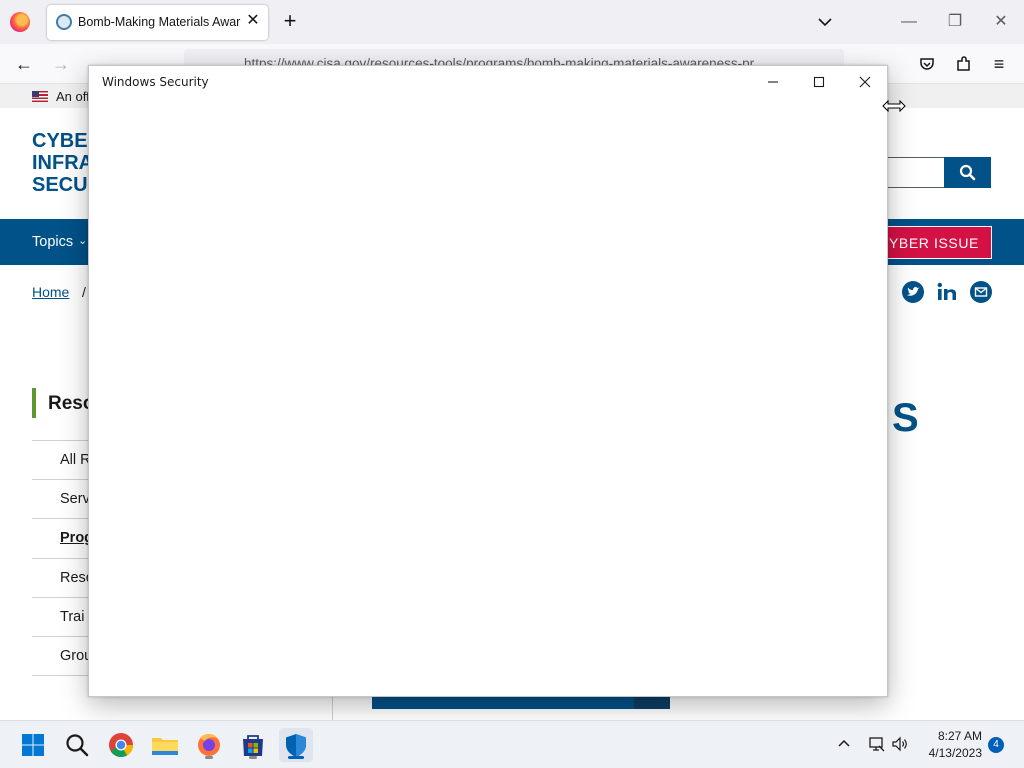  I want to click on sidebar-accent-bar, so click(34, 403).